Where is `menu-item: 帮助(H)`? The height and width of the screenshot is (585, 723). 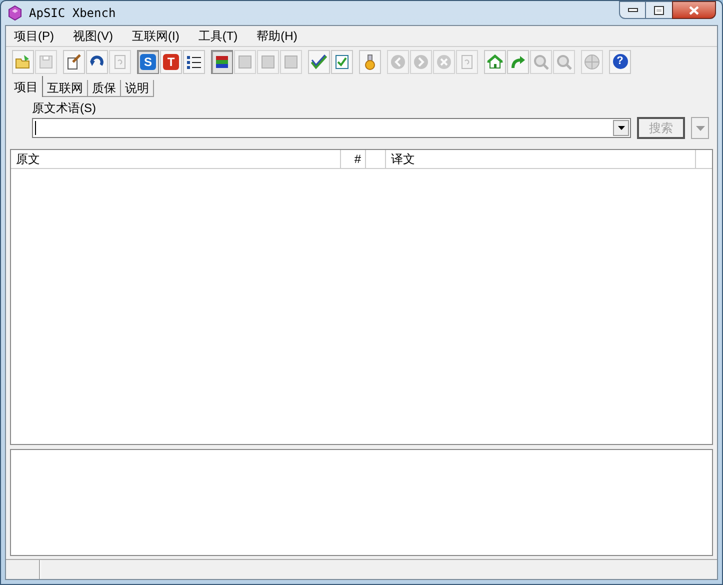 menu-item: 帮助(H) is located at coordinates (277, 36).